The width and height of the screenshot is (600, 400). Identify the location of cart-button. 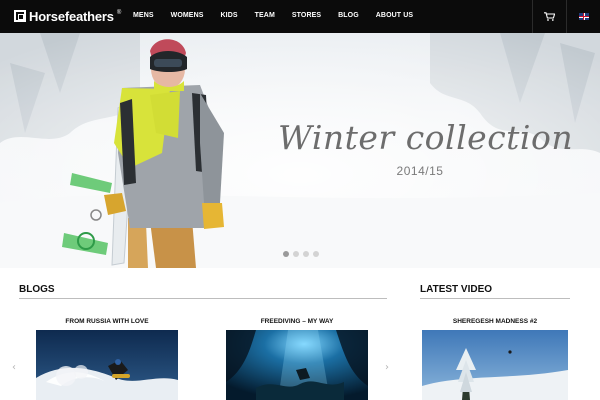
(549, 16).